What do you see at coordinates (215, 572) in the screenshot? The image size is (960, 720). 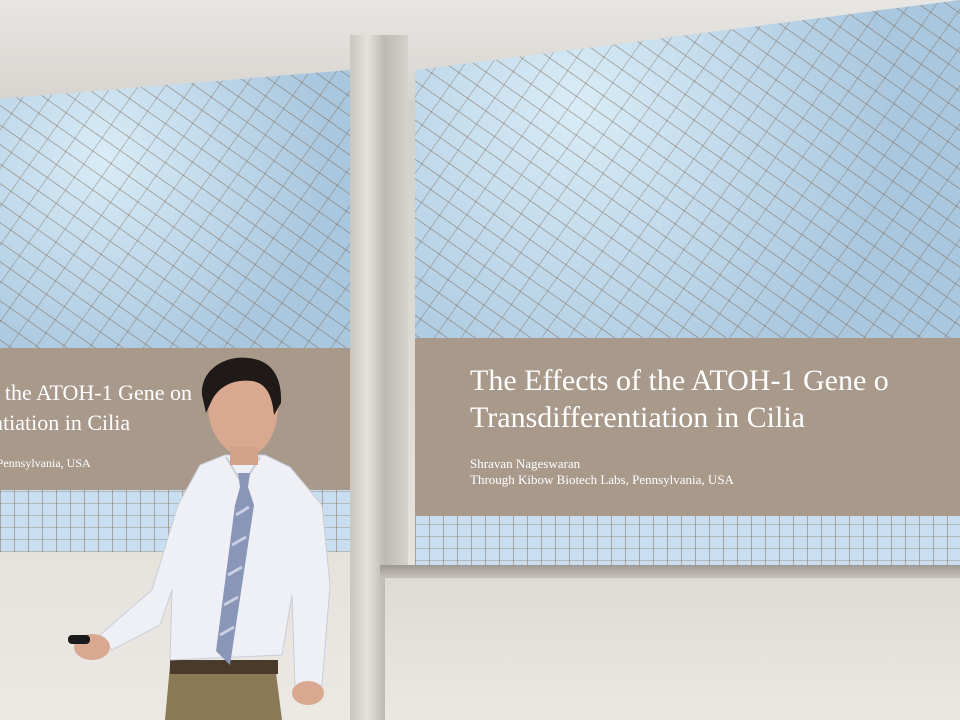 I see `presenter-shirt` at bounding box center [215, 572].